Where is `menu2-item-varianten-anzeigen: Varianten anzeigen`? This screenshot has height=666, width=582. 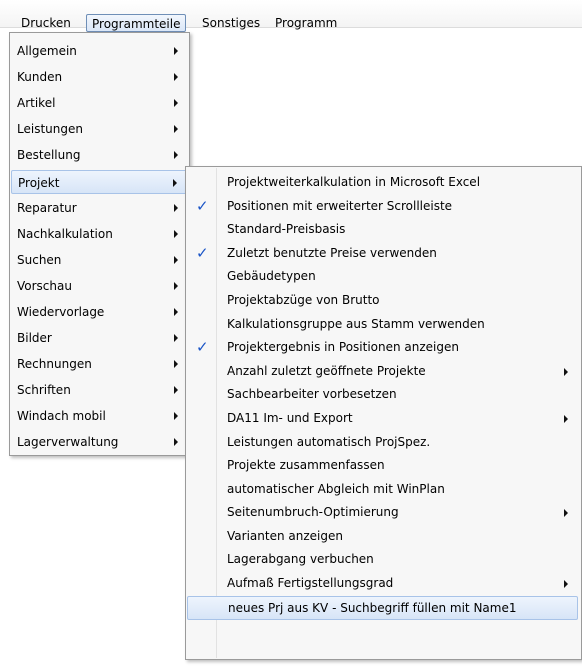
menu2-item-varianten-anzeigen: Varianten anzeigen is located at coordinates (382, 537).